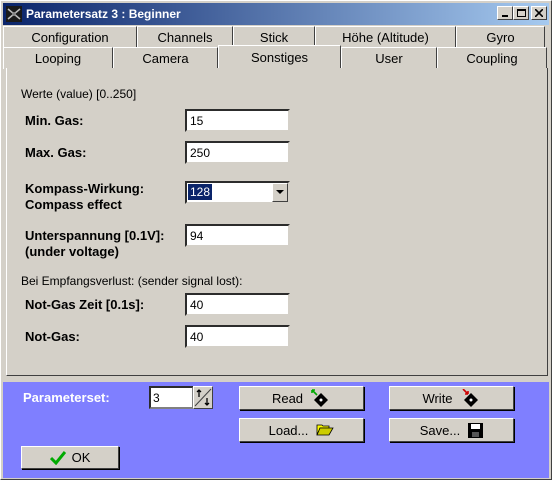  Describe the element at coordinates (85, 304) in the screenshot. I see `notgas-time-label: Not-Gas Zeit [0.1s]:` at that location.